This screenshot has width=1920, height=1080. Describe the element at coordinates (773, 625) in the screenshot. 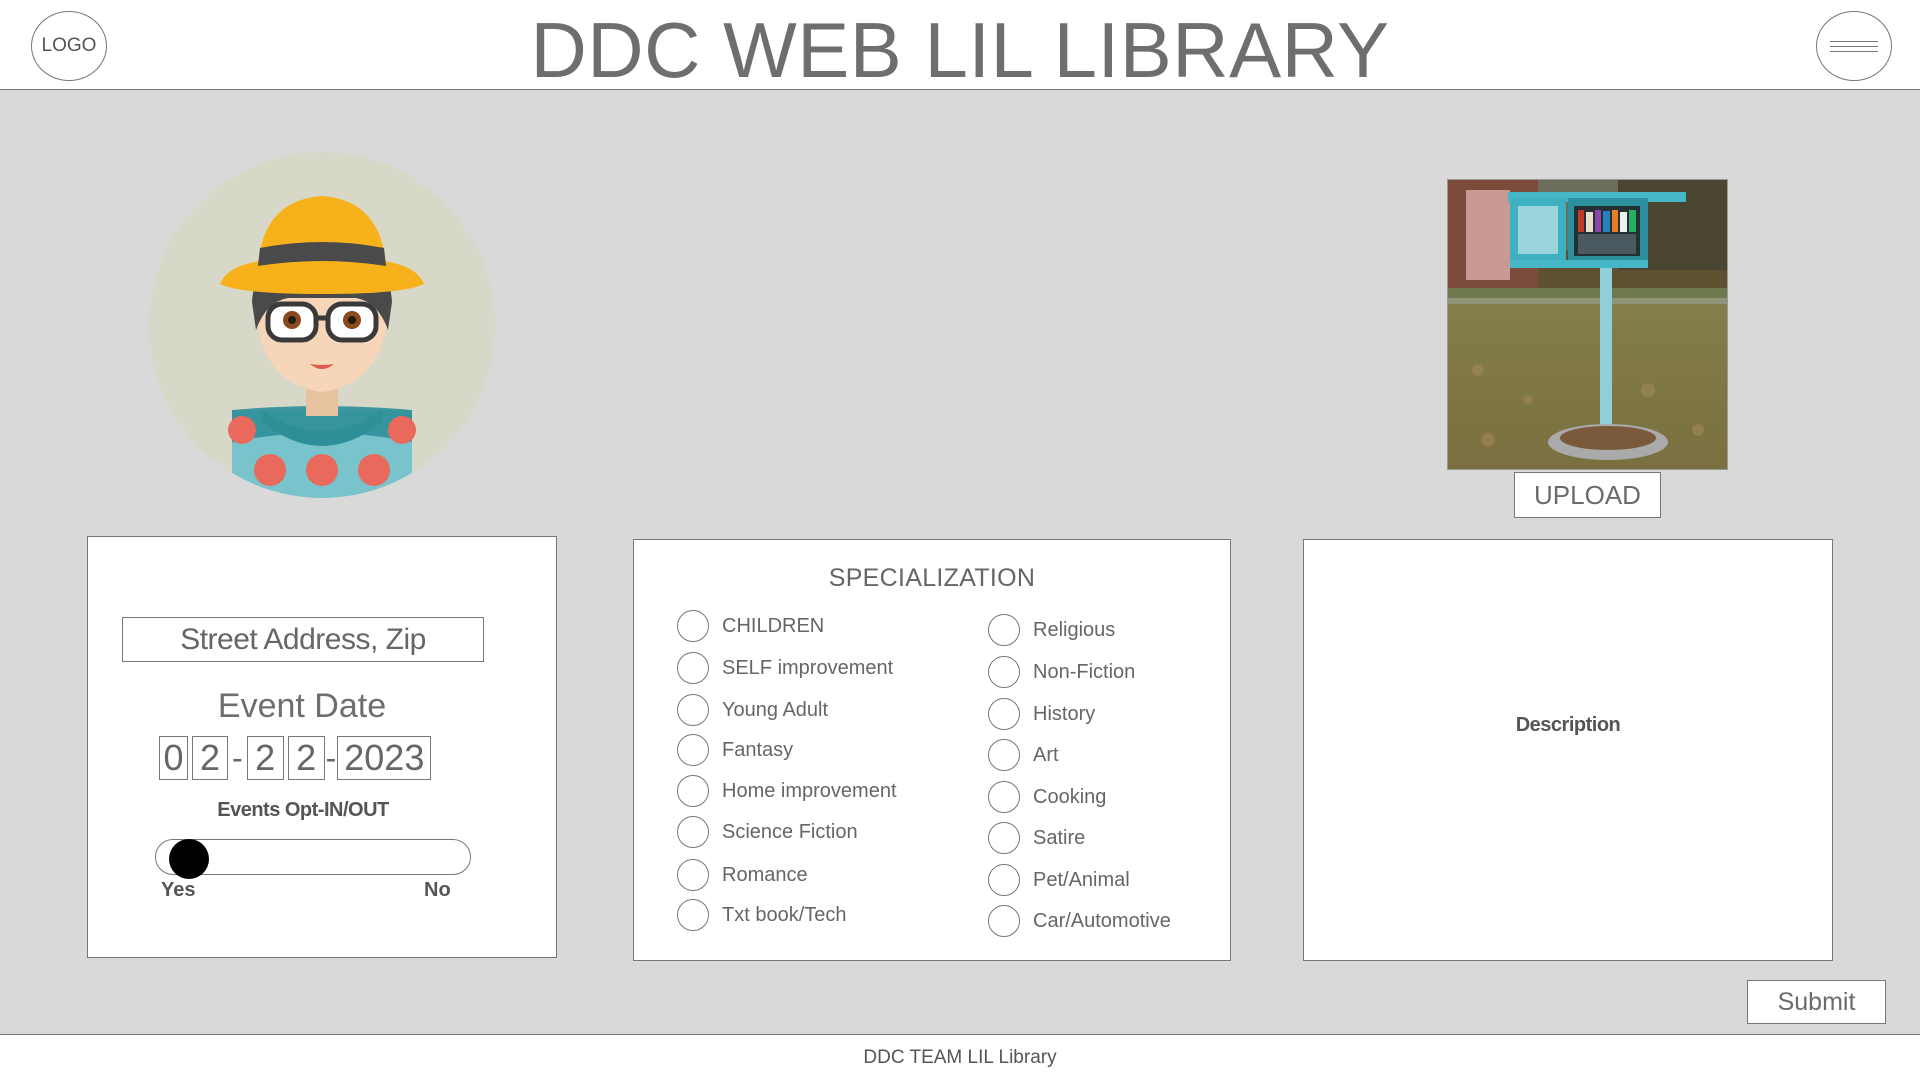

I see `option-label: CHILDREN` at that location.